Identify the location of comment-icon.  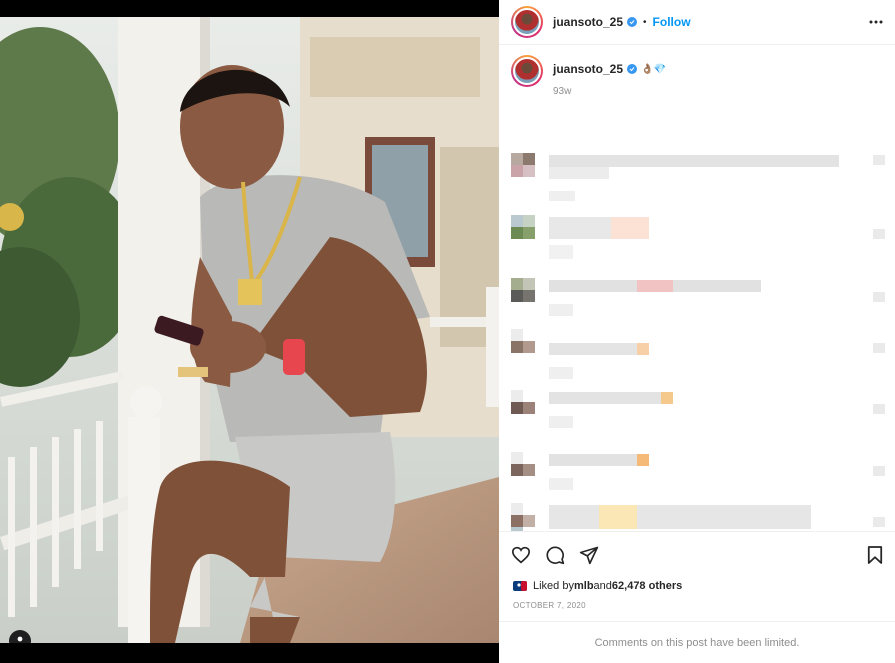
(555, 555).